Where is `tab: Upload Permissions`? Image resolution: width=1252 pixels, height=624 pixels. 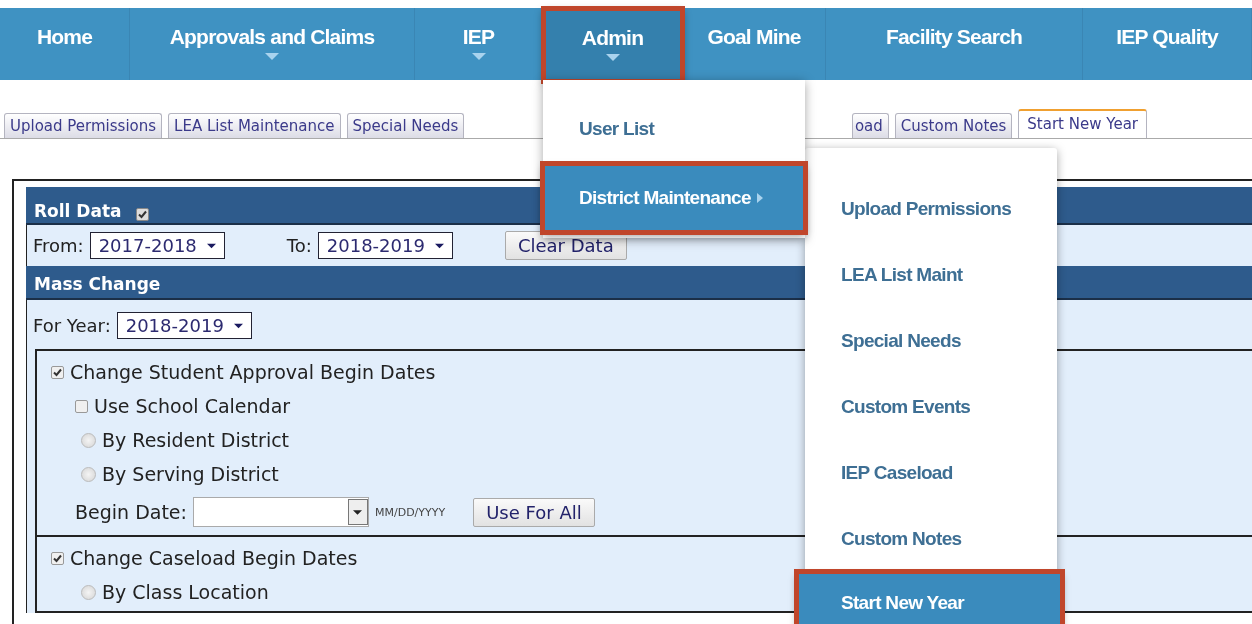 tab: Upload Permissions is located at coordinates (83, 125).